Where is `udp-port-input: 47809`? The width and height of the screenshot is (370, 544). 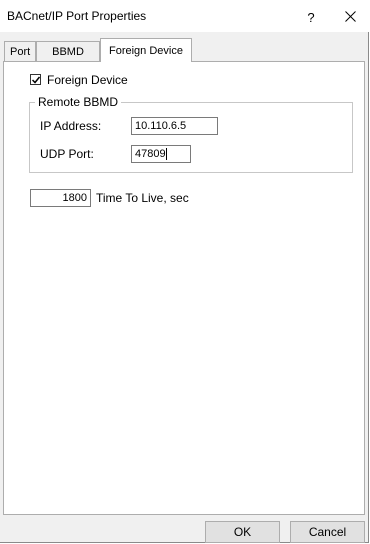
udp-port-input: 47809 is located at coordinates (161, 154).